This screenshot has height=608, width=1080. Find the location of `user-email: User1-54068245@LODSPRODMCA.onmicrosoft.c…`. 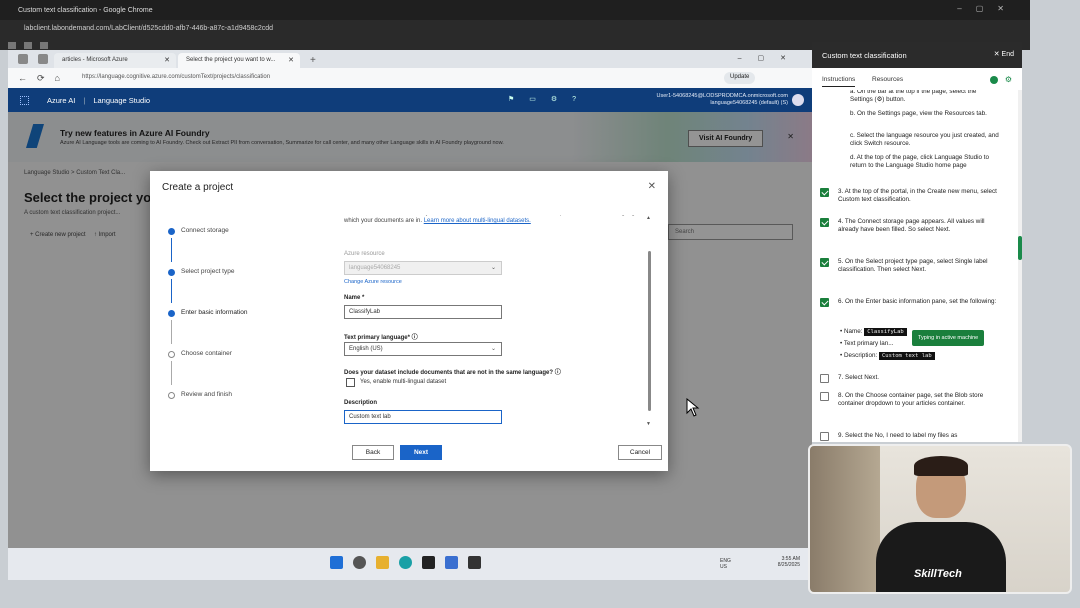

user-email: User1-54068245@LODSPRODMCA.onmicrosoft.c… is located at coordinates (722, 96).